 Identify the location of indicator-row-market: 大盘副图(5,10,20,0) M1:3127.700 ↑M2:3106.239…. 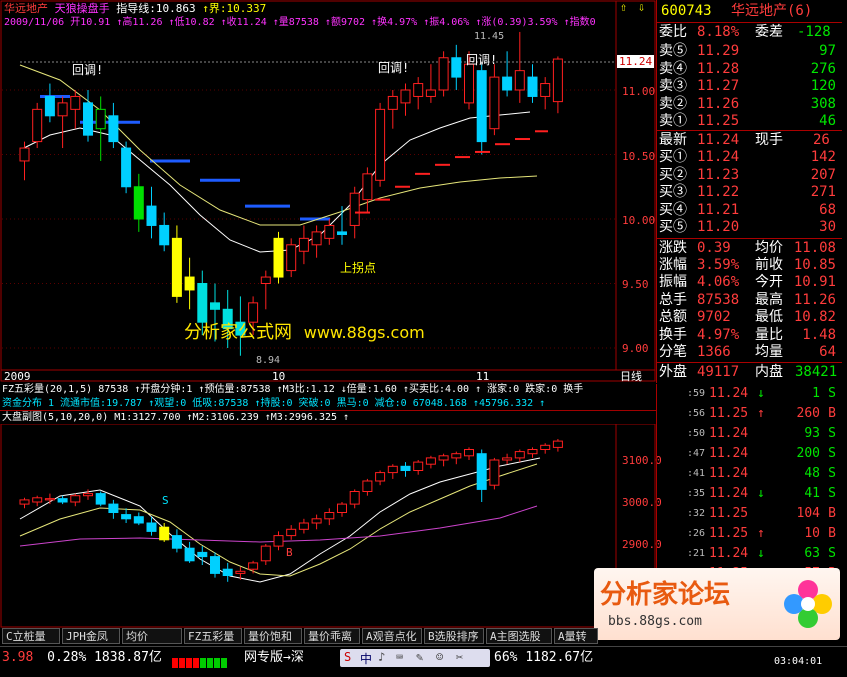
(308, 417).